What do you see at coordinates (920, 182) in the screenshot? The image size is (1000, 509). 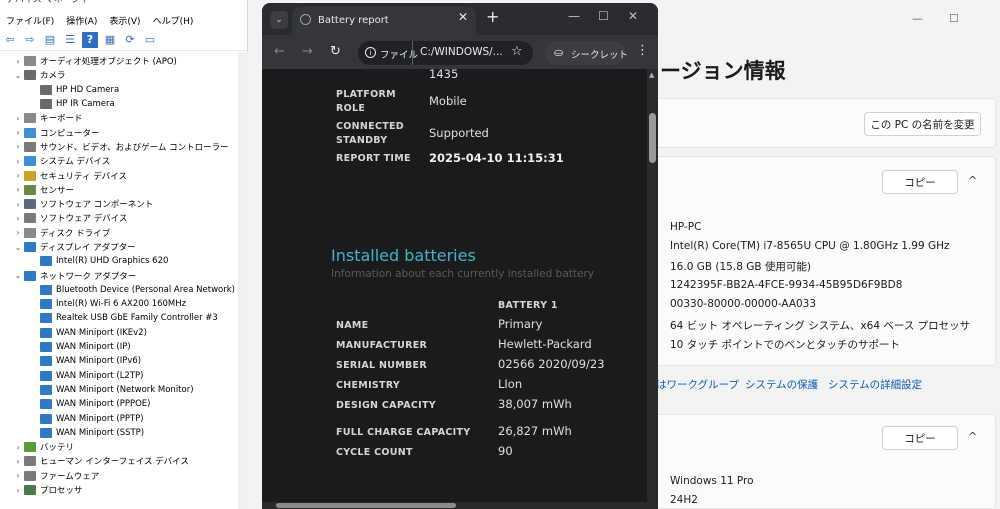 I see `copy-button: コピー` at bounding box center [920, 182].